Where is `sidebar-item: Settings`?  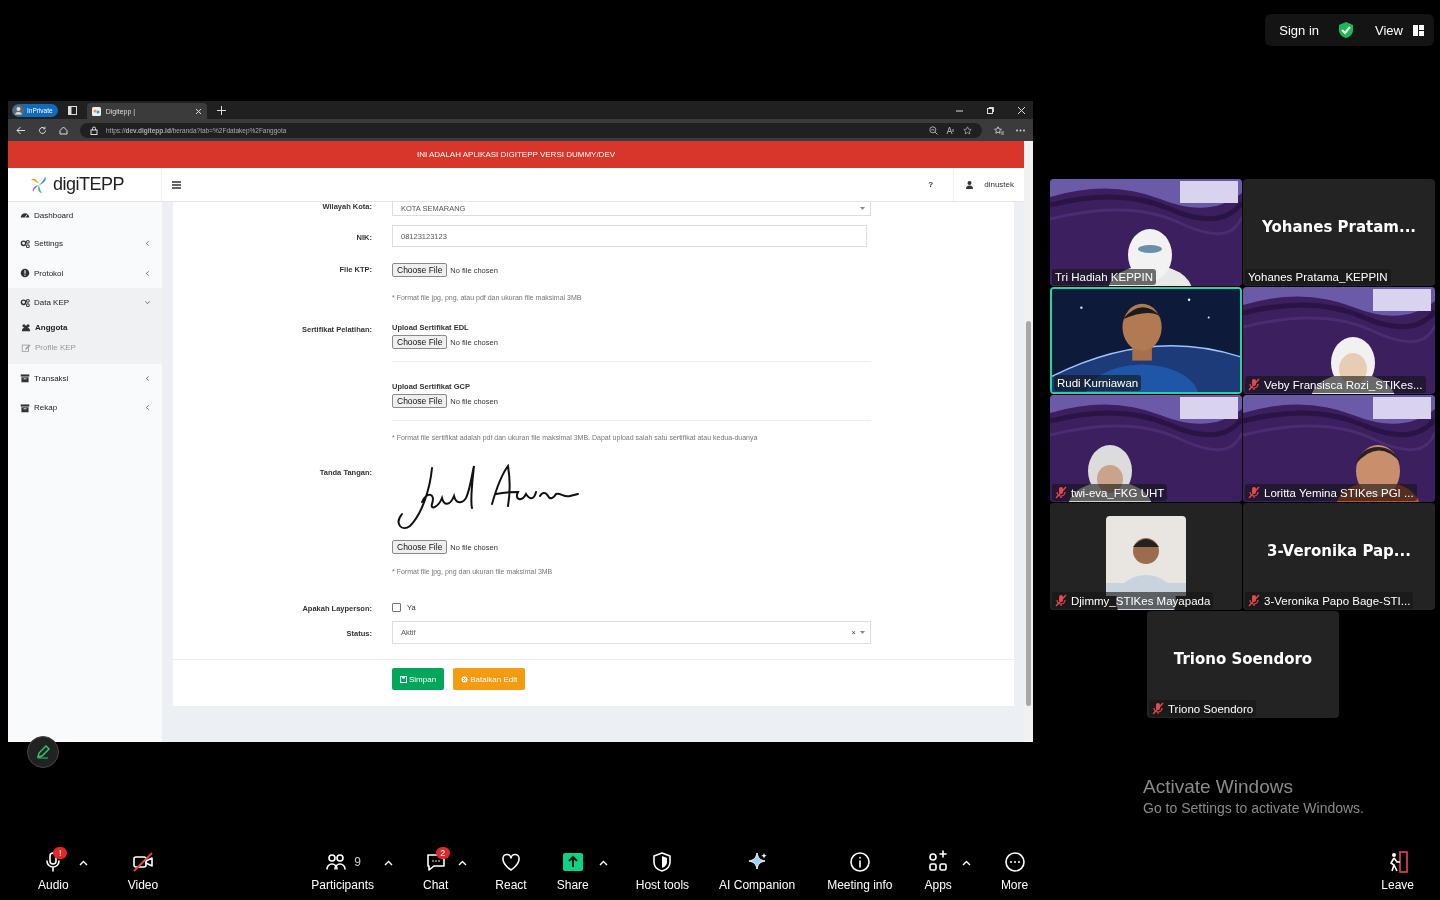
sidebar-item: Settings is located at coordinates (85, 244).